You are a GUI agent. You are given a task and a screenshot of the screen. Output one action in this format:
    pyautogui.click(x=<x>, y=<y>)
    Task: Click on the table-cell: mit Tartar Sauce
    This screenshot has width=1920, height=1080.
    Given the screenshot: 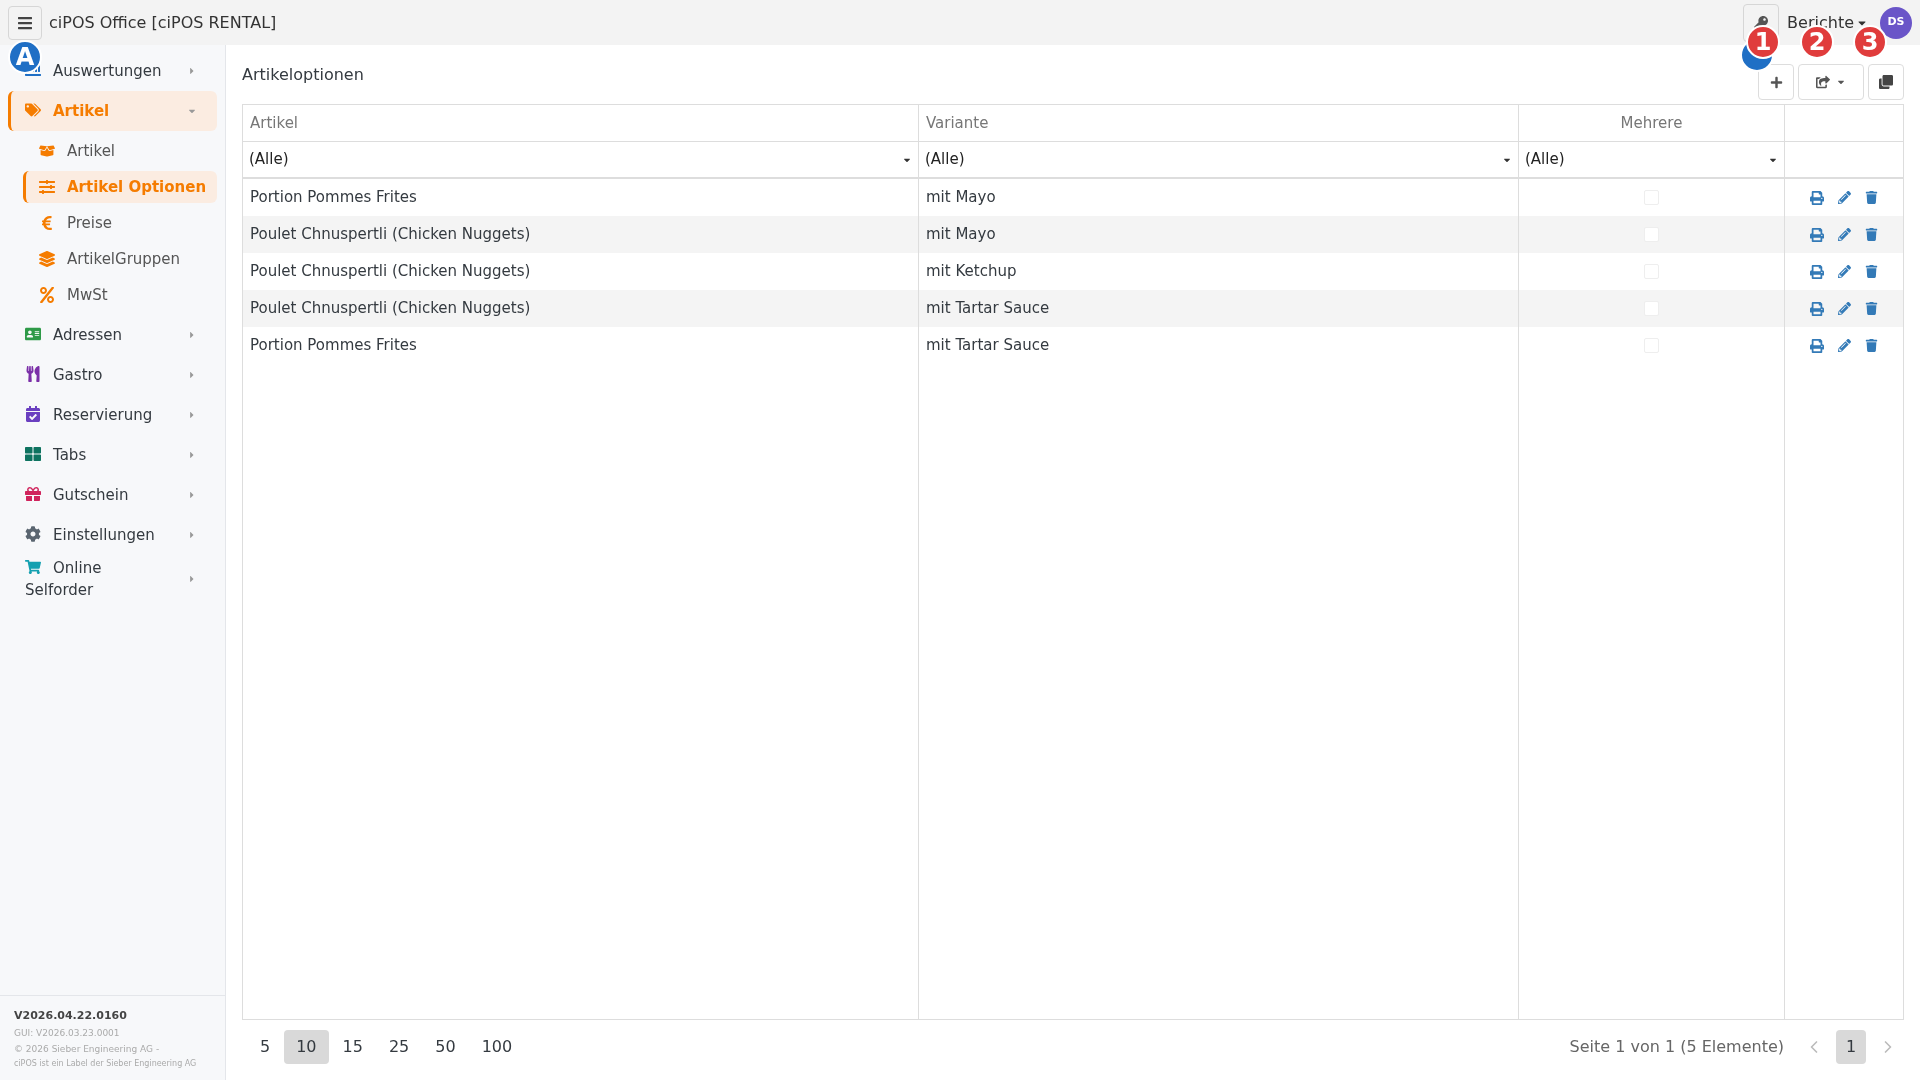 What is the action you would take?
    pyautogui.click(x=1219, y=308)
    